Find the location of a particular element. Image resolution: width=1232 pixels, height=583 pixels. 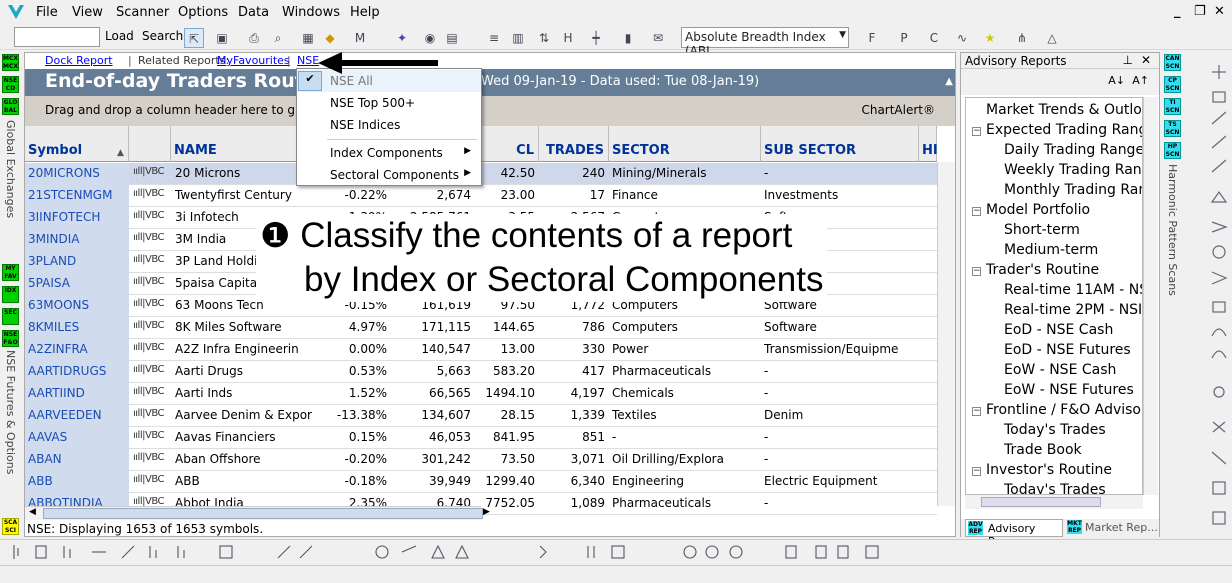

drawing-tools-icons is located at coordinates (1219, 294).